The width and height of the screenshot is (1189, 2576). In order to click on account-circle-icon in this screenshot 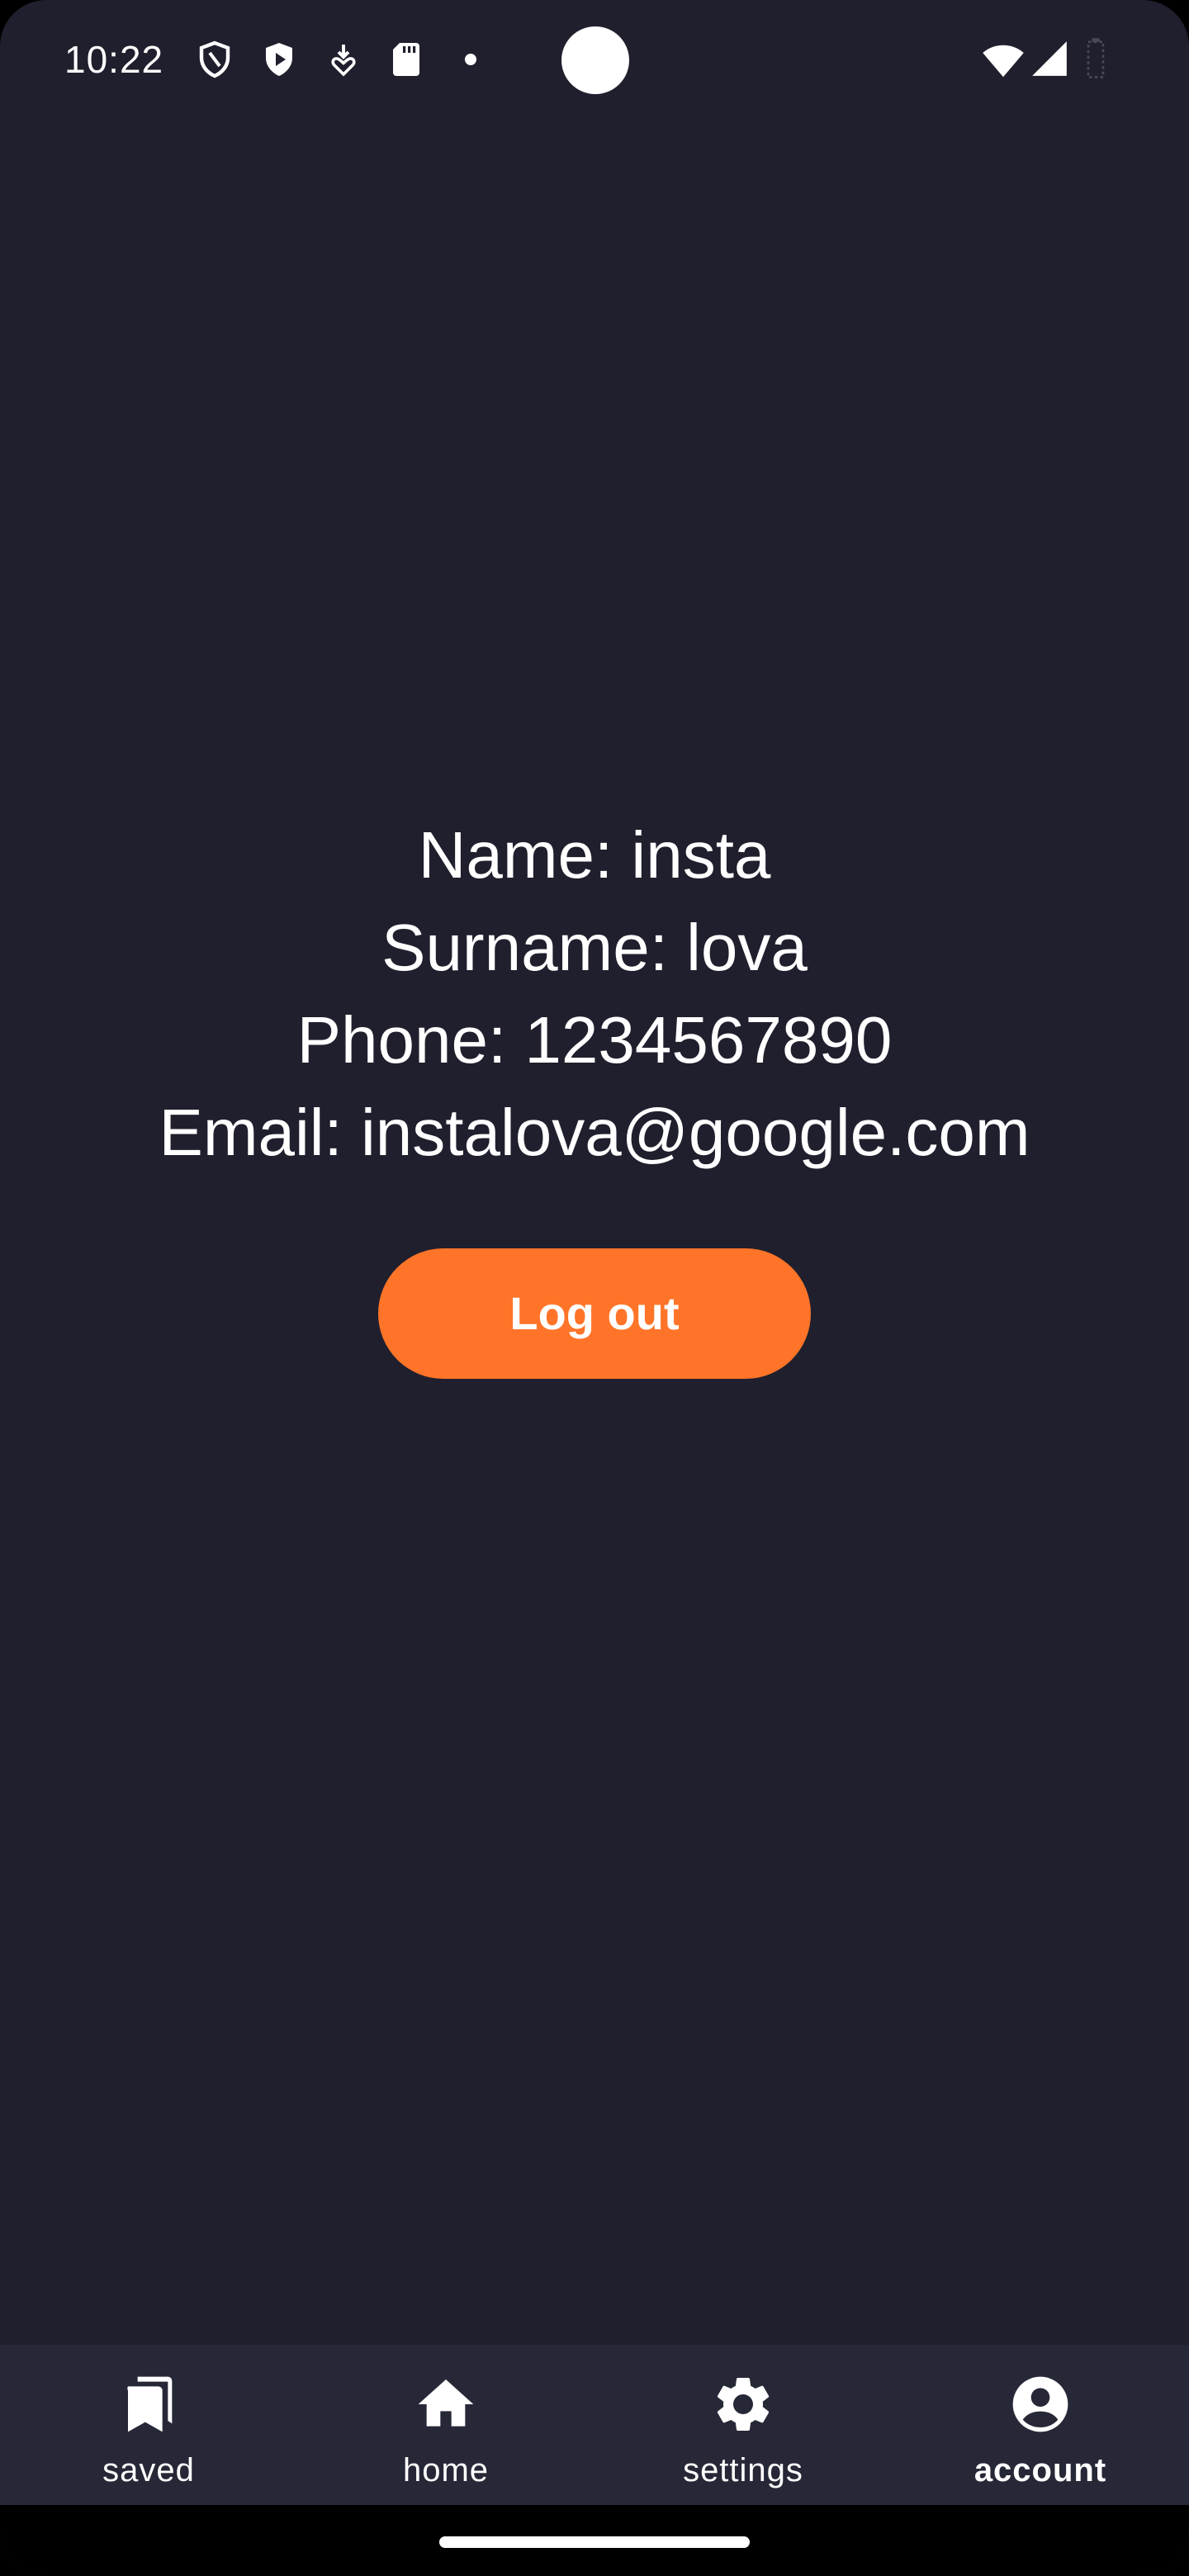, I will do `click(1040, 2404)`.